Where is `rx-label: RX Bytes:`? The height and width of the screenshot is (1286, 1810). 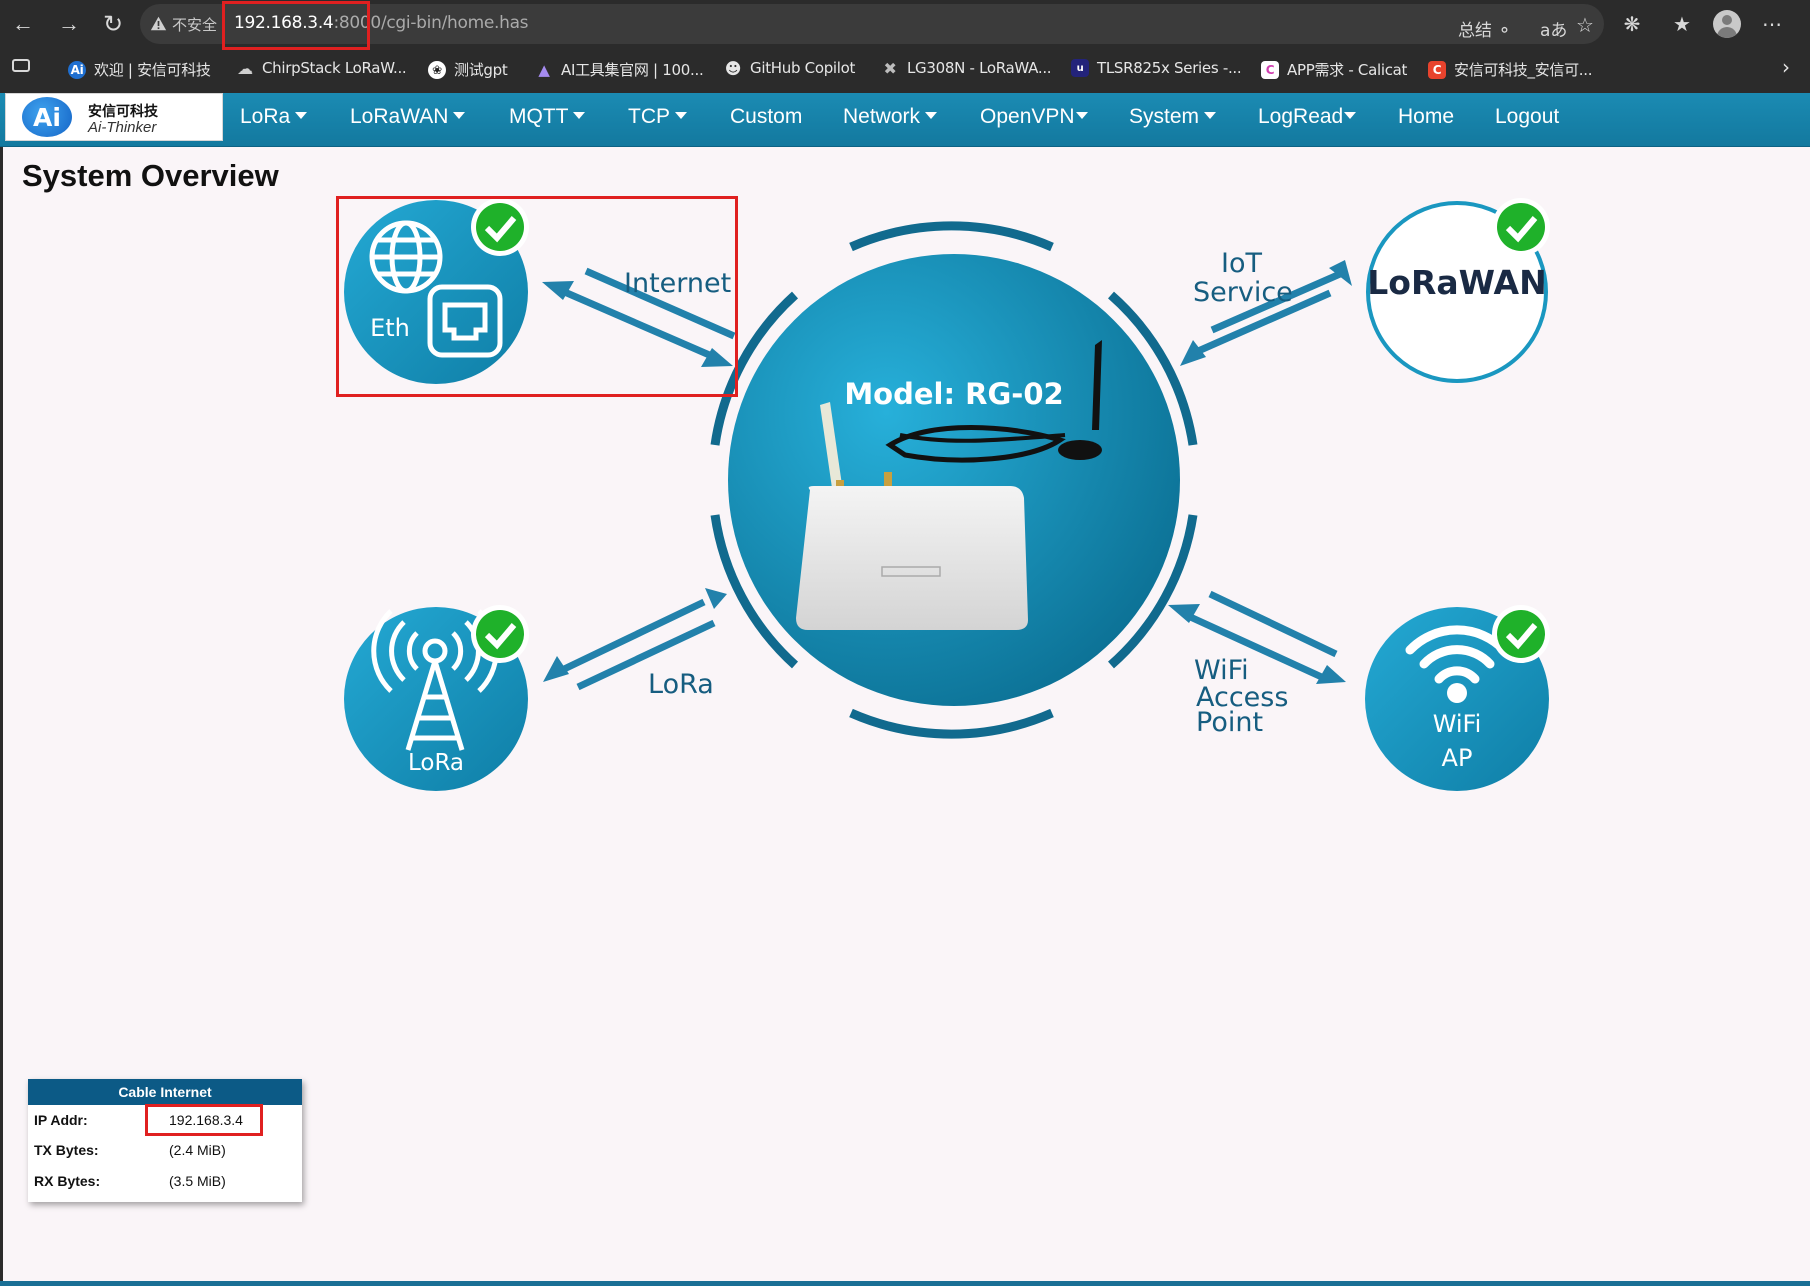 rx-label: RX Bytes: is located at coordinates (67, 1181).